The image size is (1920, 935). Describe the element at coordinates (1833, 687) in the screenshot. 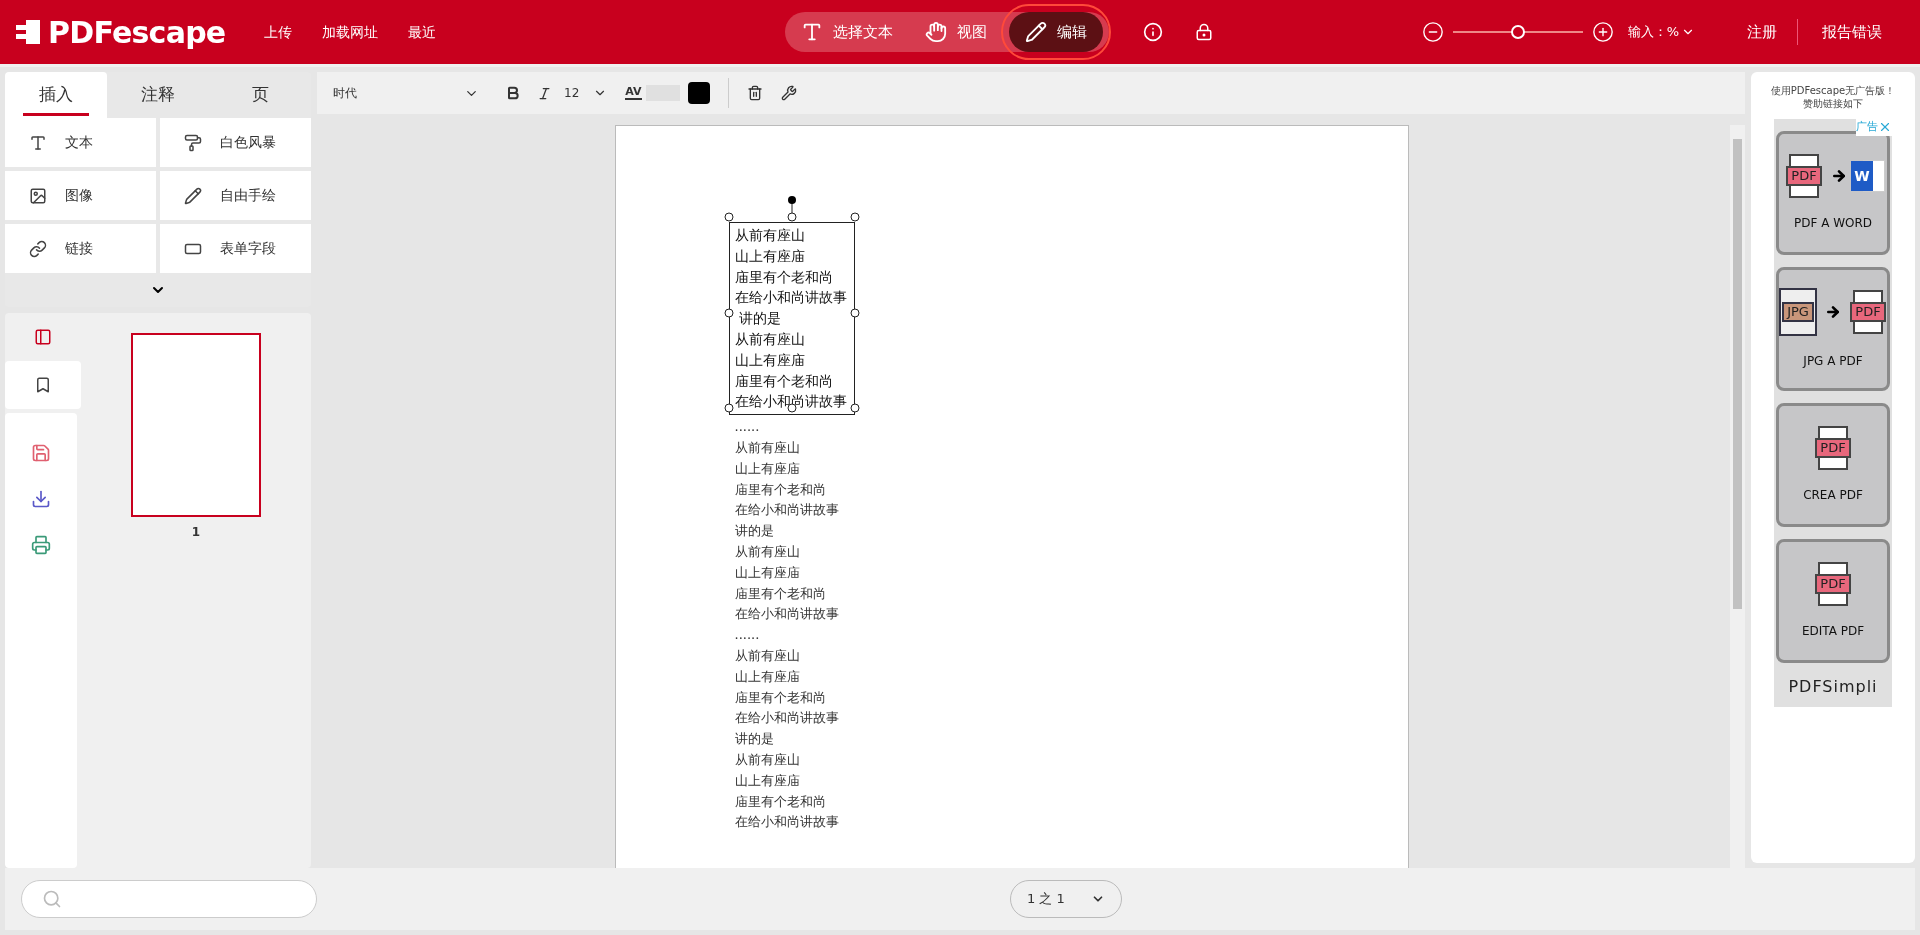

I see `ad-brand: PDFSimpli` at that location.